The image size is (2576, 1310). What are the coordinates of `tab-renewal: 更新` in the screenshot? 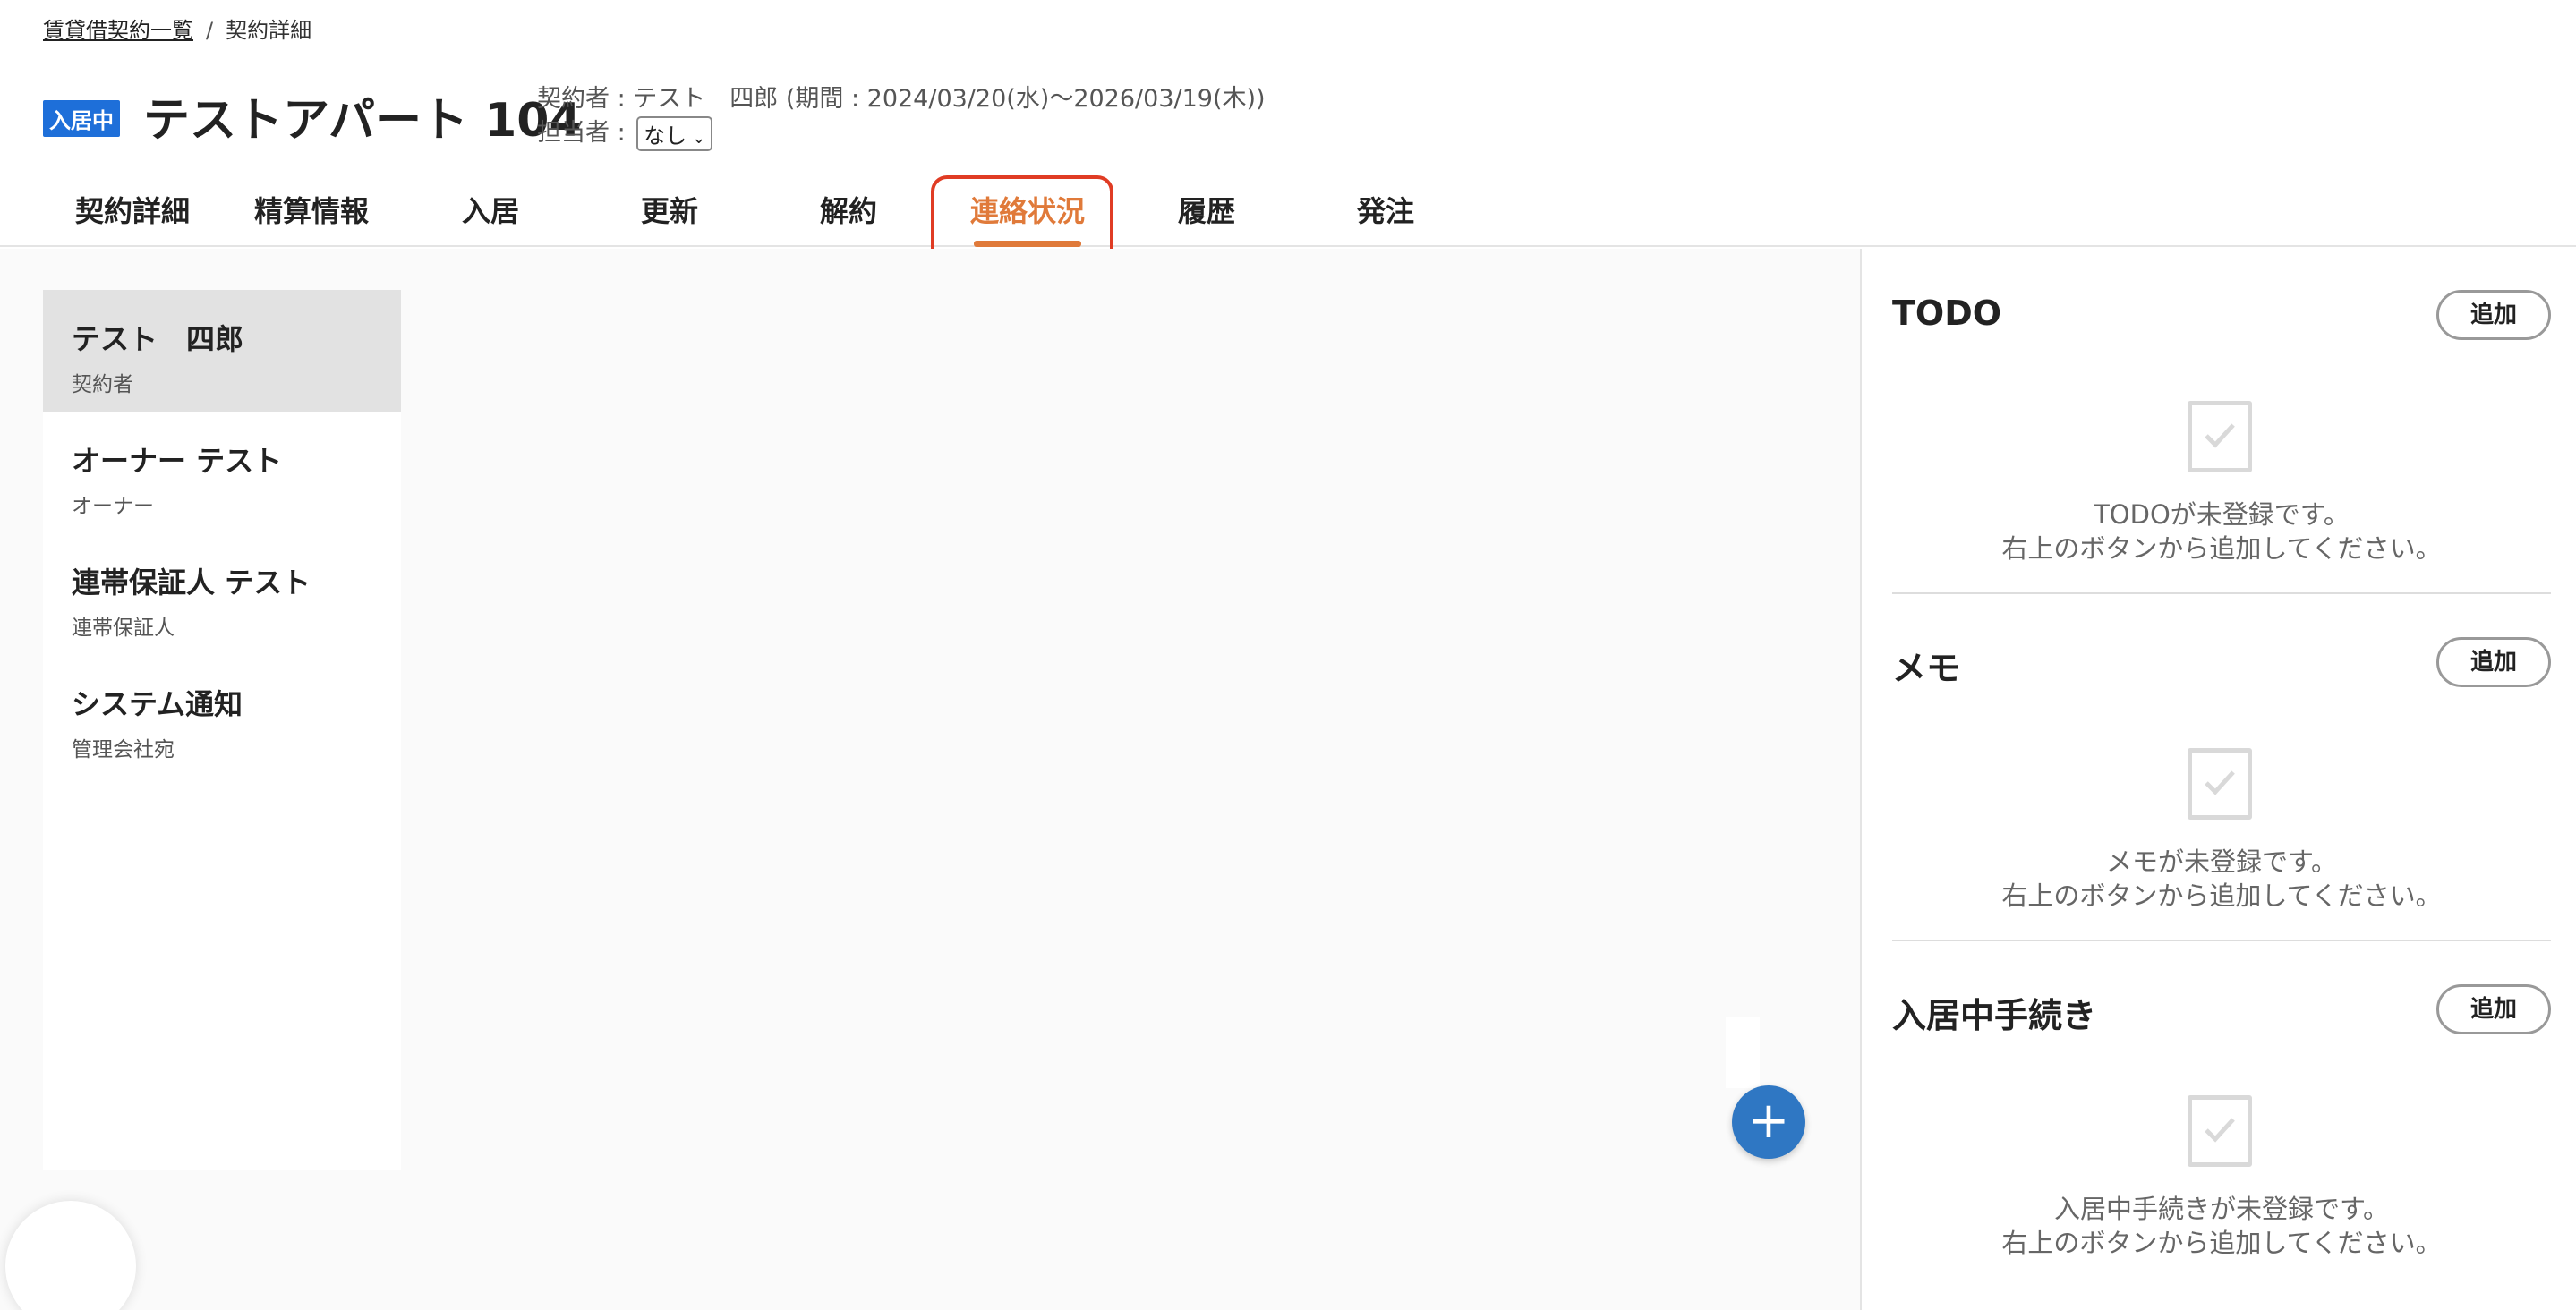 It's located at (669, 211).